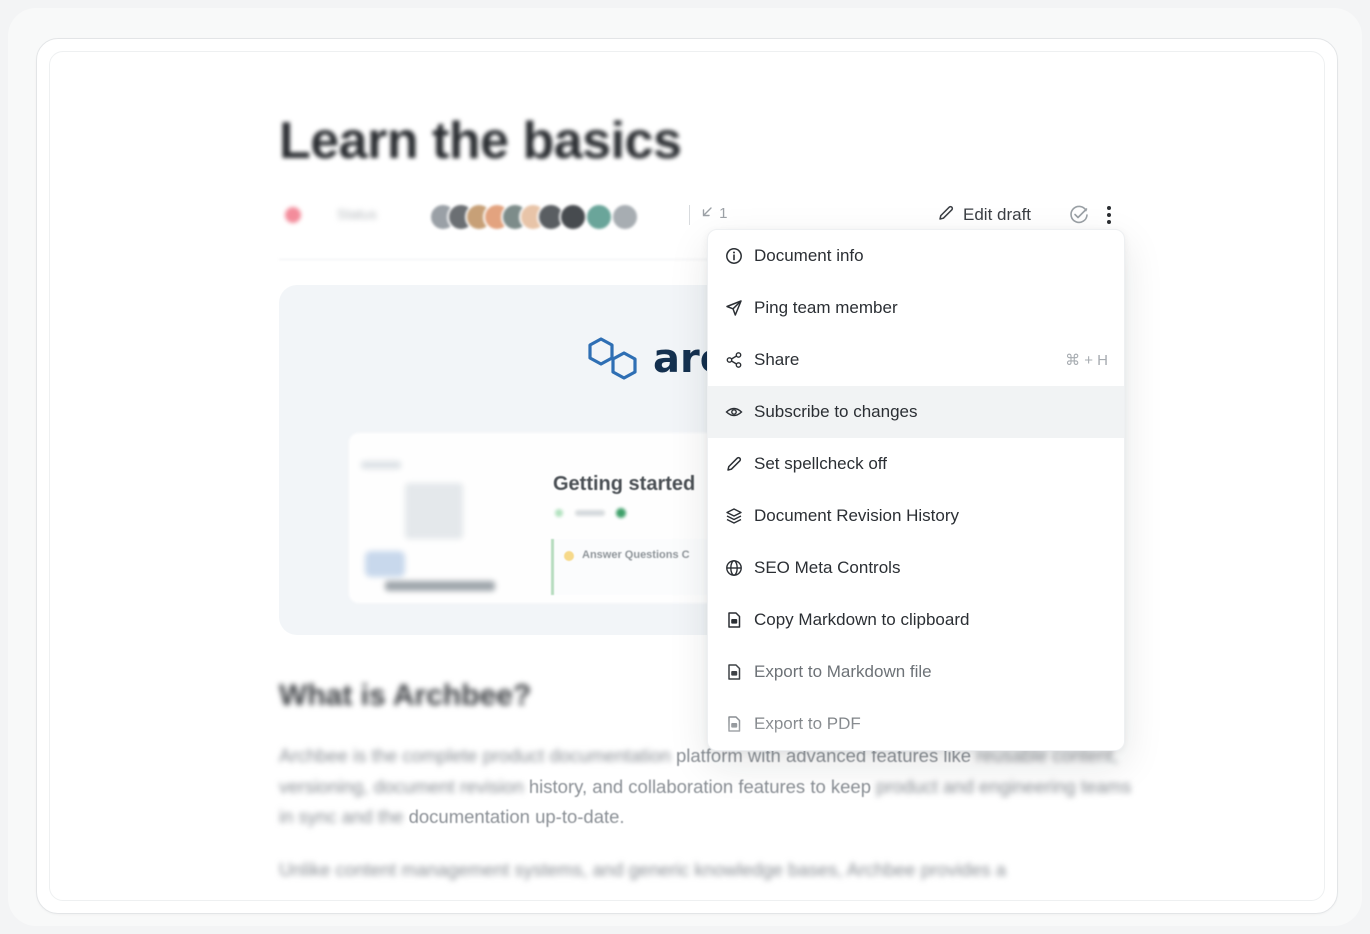 The height and width of the screenshot is (934, 1370). Describe the element at coordinates (734, 516) in the screenshot. I see `layers-icon` at that location.